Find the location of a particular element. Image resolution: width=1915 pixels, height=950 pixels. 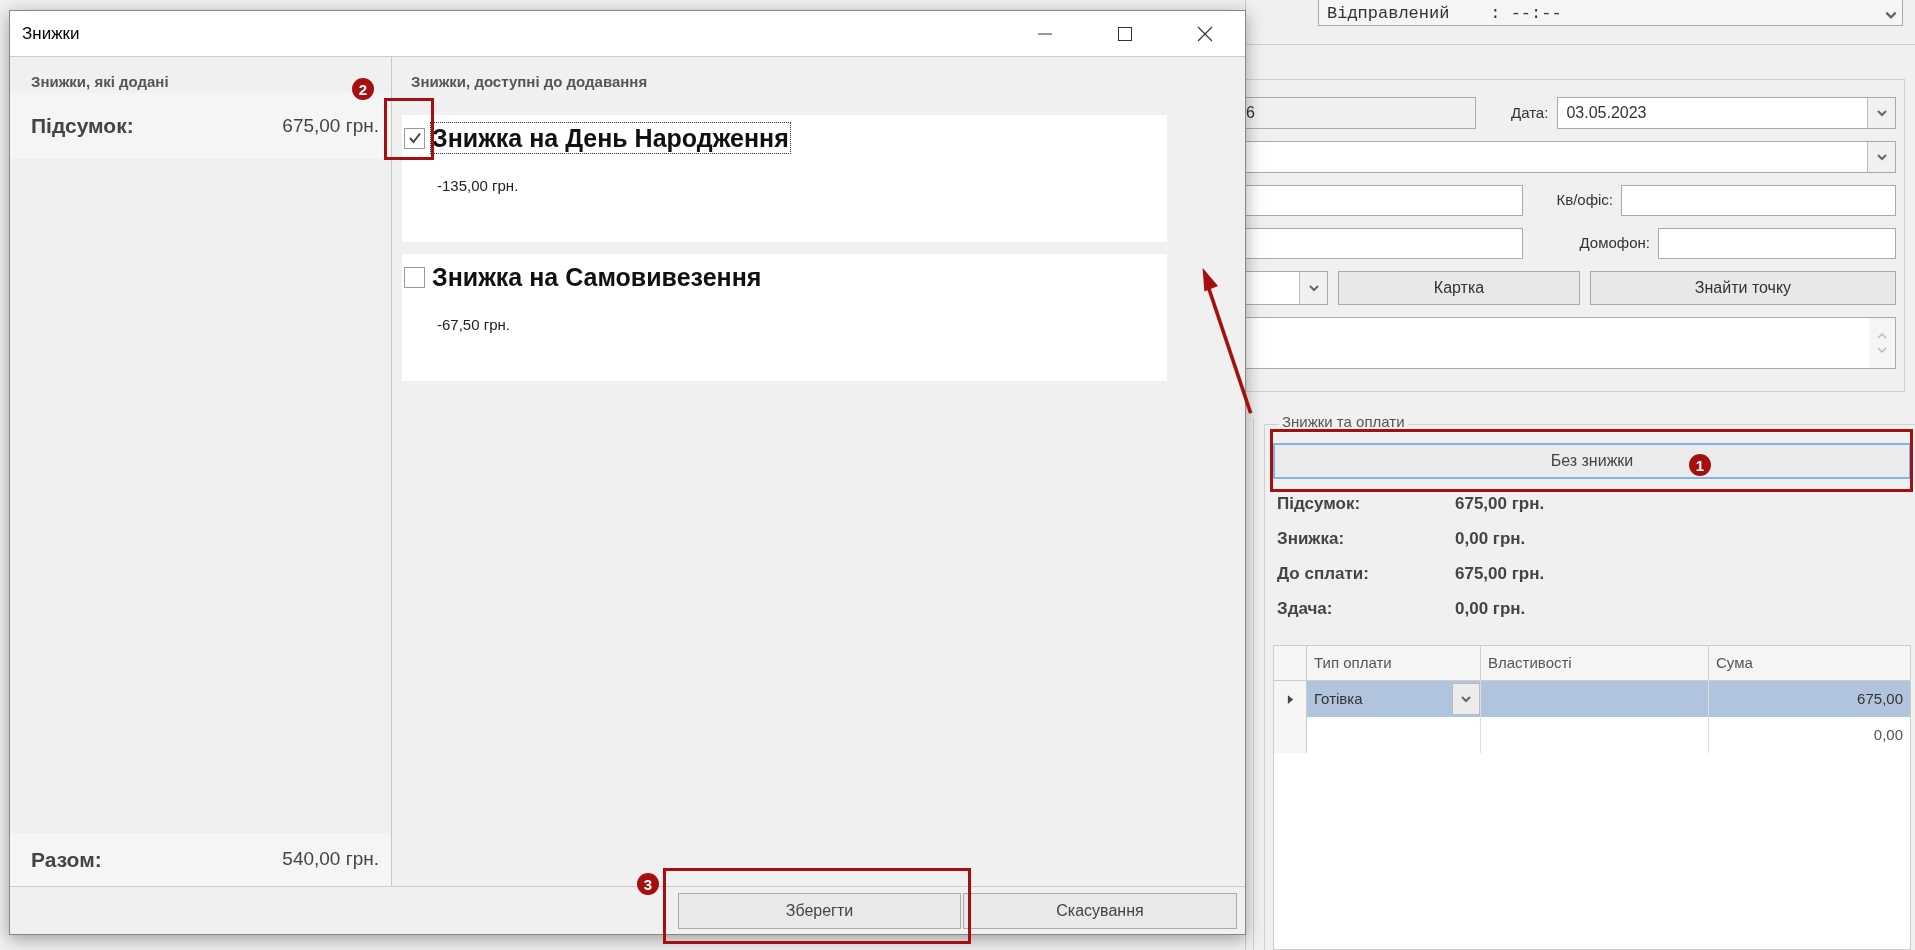

discount-name: Знижка на Самовивезення is located at coordinates (597, 277).